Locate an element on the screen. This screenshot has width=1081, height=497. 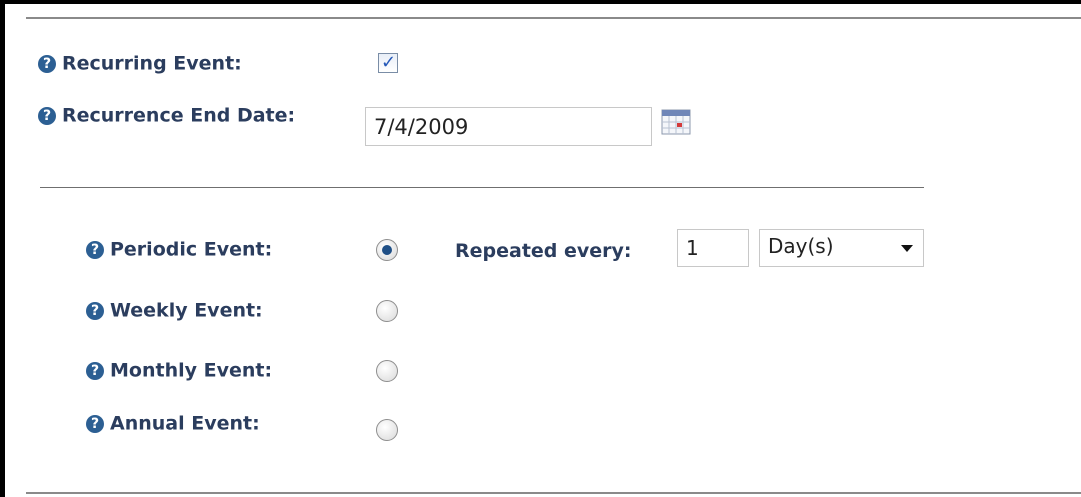
calendar-icon is located at coordinates (676, 122).